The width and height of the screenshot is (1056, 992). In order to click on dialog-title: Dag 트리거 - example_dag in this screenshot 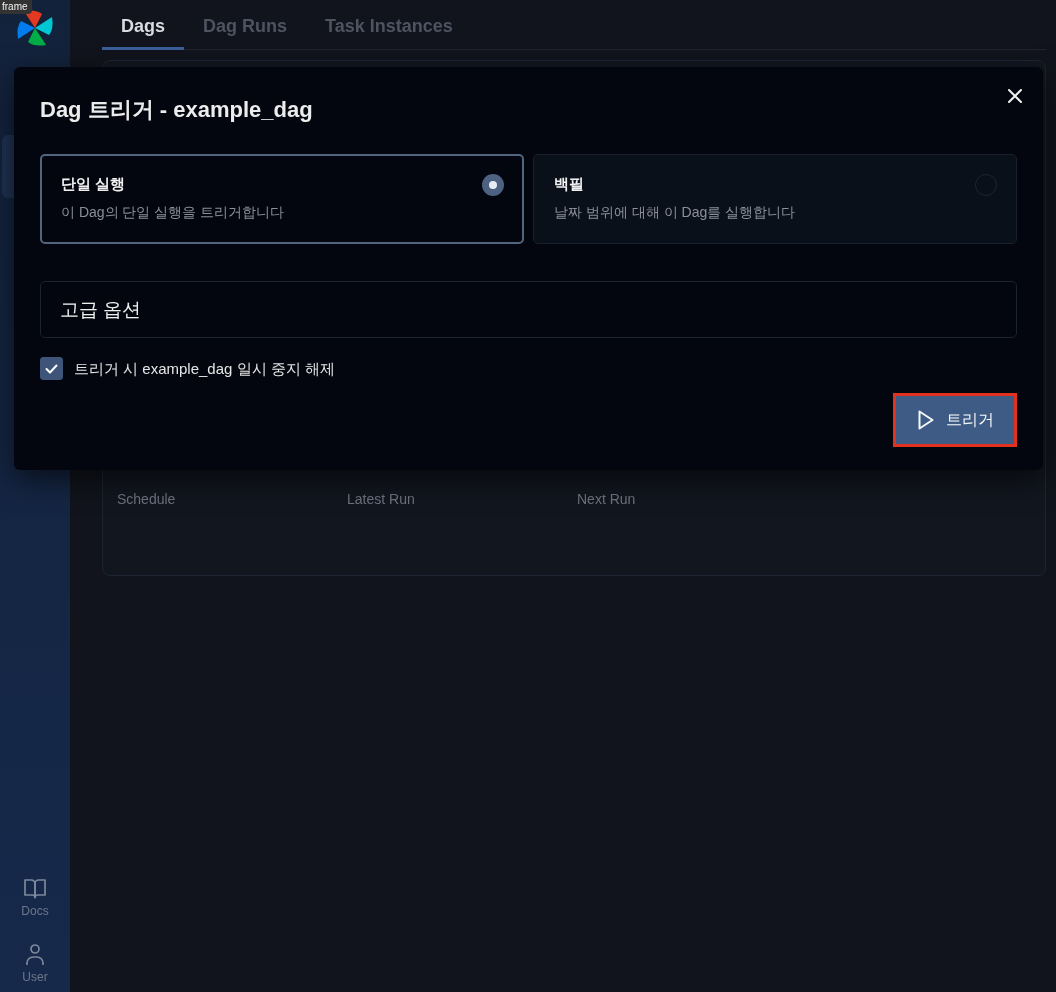, I will do `click(176, 110)`.